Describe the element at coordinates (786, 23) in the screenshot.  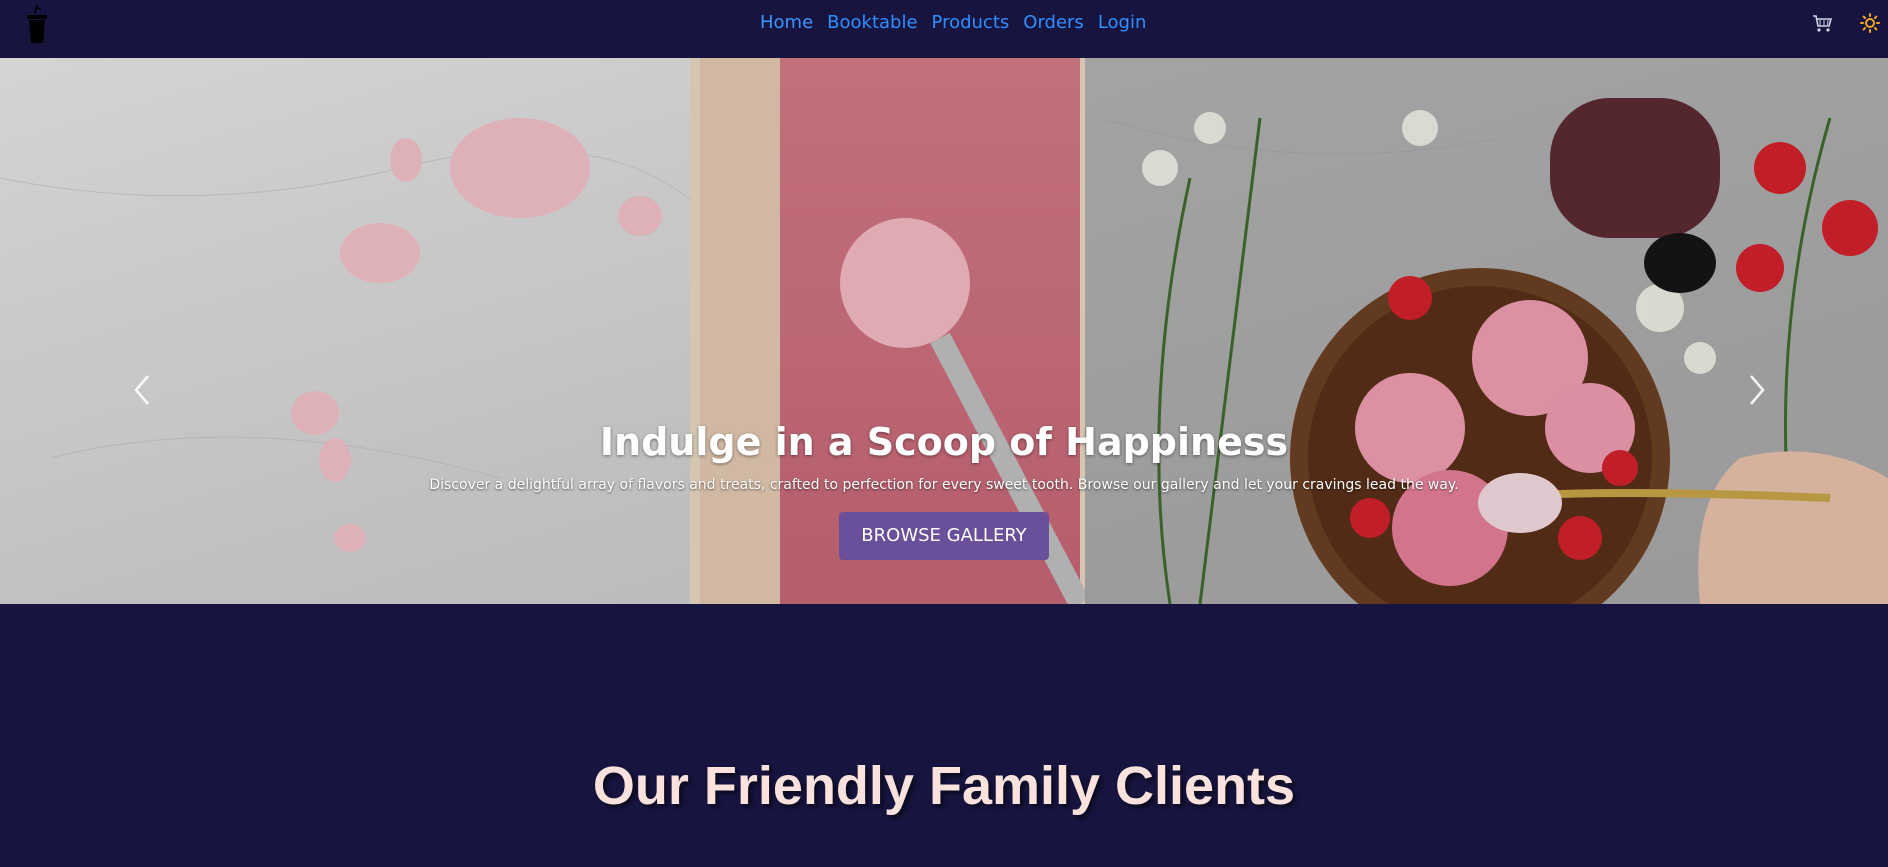
I see `nav-home-link: Home` at that location.